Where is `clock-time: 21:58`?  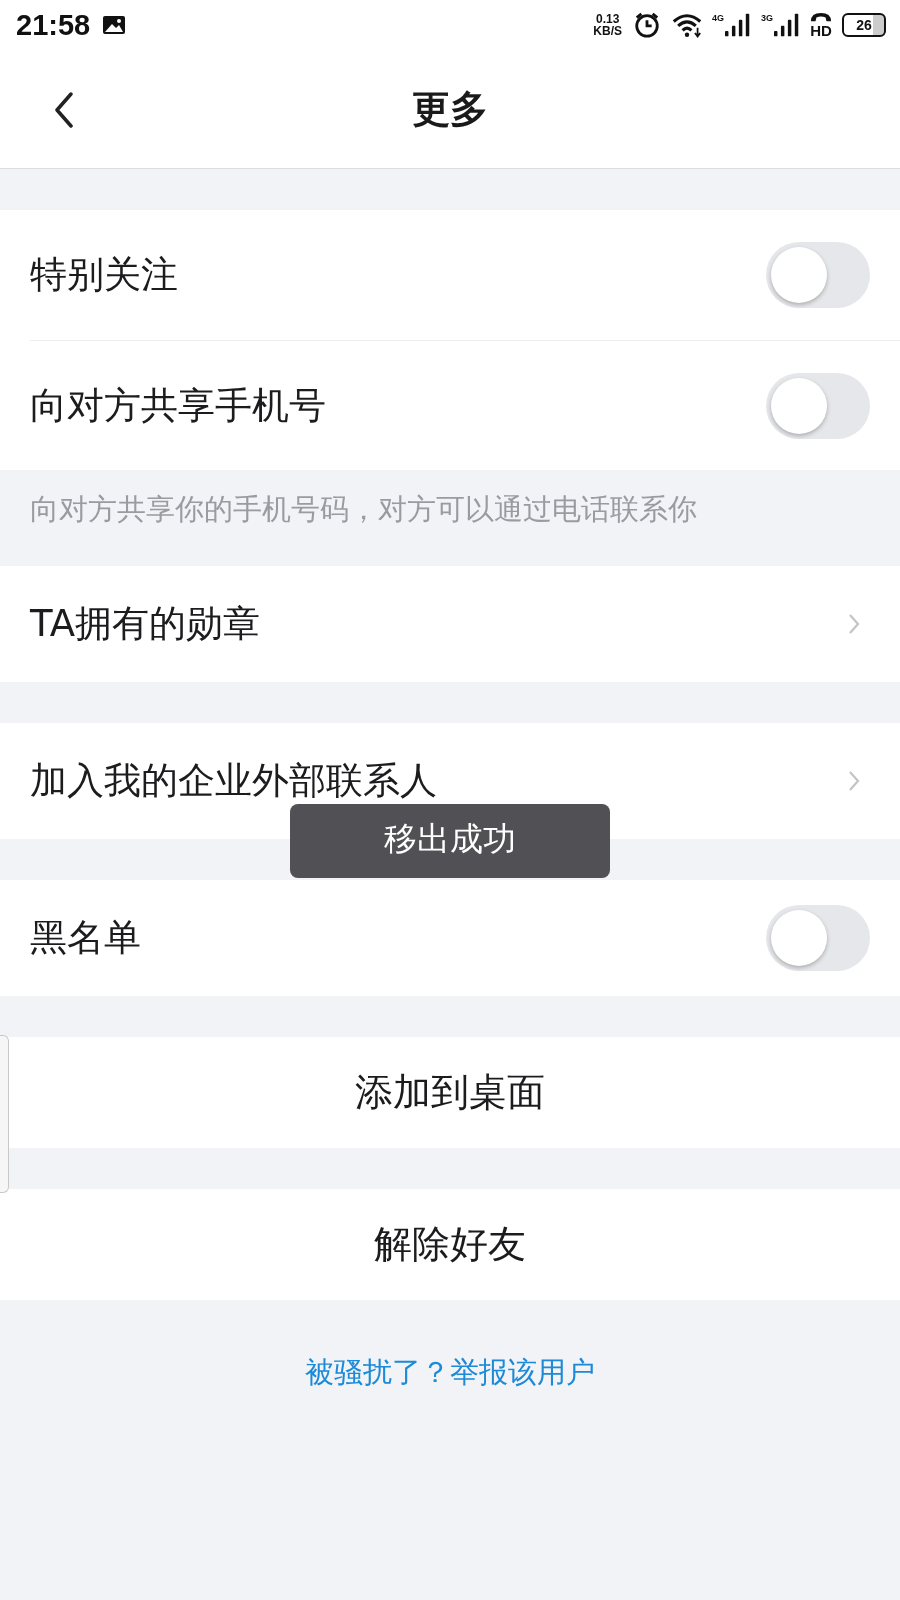
clock-time: 21:58 is located at coordinates (53, 25).